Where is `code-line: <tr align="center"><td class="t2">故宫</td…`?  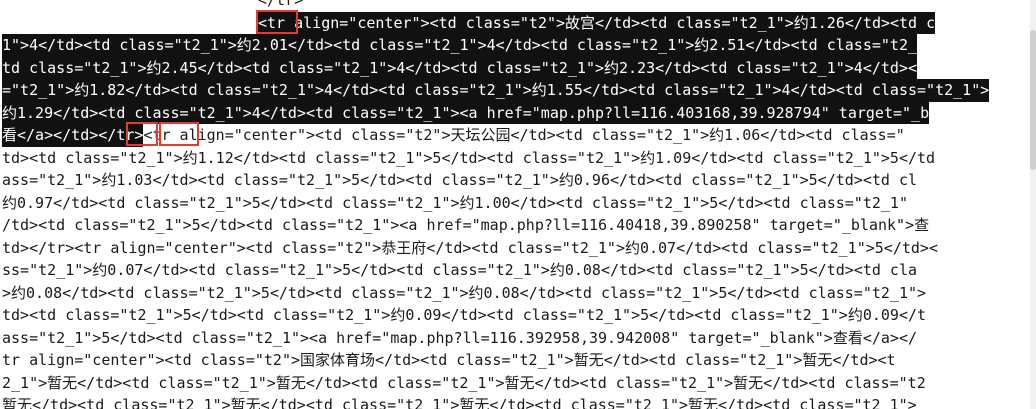
code-line: <tr align="center"><td class="t2">故宫</td… is located at coordinates (597, 22).